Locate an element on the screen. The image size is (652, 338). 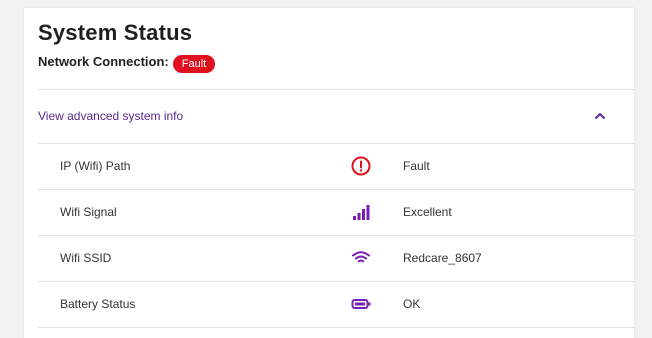
advanced-info-toggle-row: View advanced system info is located at coordinates (336, 117).